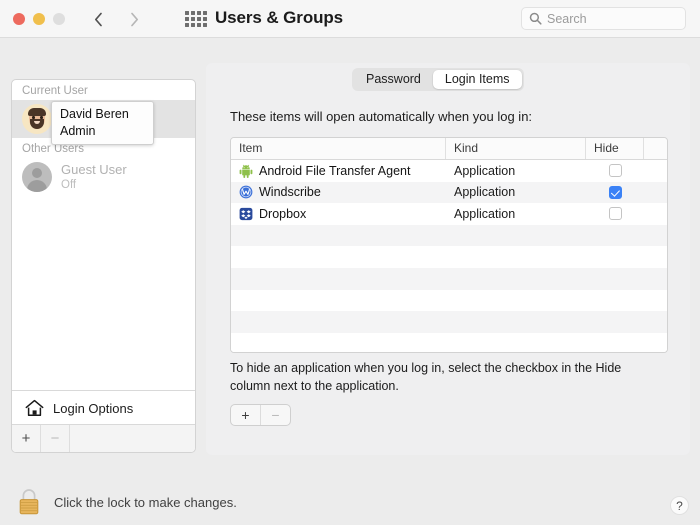 The image size is (700, 525). What do you see at coordinates (338, 192) in the screenshot?
I see `row-item-cell: Windscribe` at bounding box center [338, 192].